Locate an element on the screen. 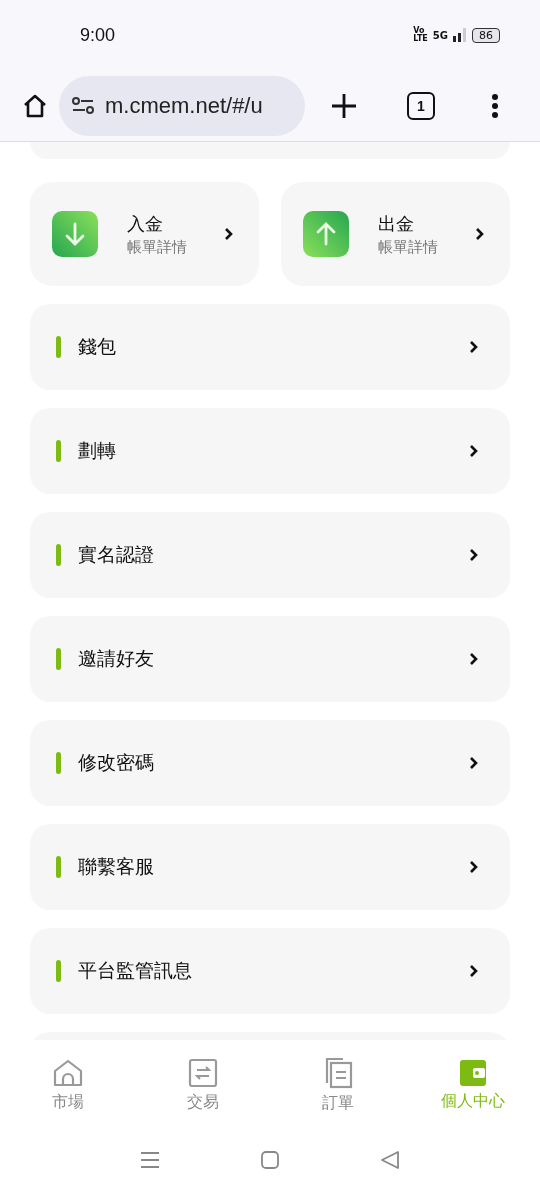 The height and width of the screenshot is (1200, 540). card-title: 入金 is located at coordinates (145, 223).